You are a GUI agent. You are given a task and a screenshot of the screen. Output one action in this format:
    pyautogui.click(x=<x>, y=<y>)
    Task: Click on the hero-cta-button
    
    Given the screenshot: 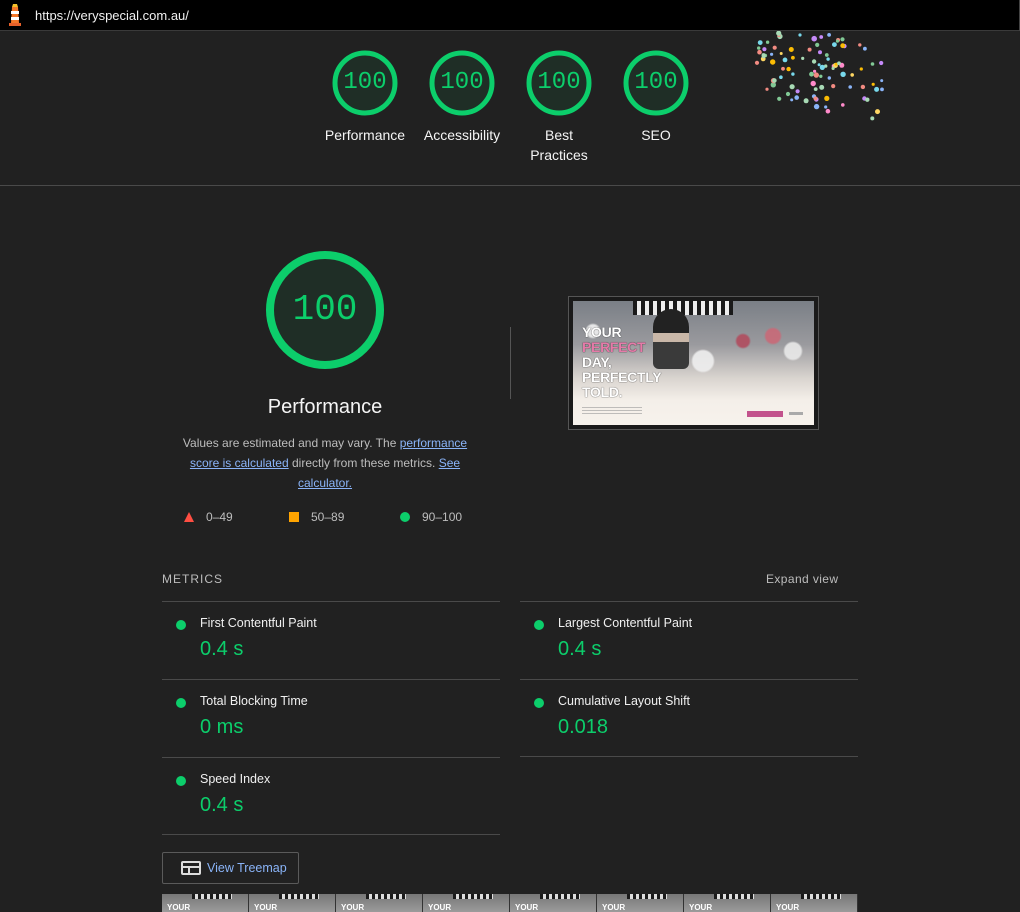 What is the action you would take?
    pyautogui.click(x=765, y=414)
    